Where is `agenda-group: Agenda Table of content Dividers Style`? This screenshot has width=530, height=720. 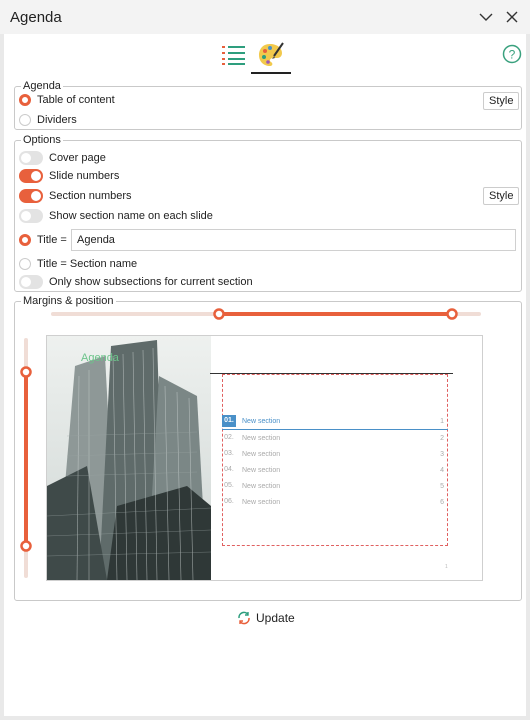 agenda-group: Agenda Table of content Dividers Style is located at coordinates (268, 105).